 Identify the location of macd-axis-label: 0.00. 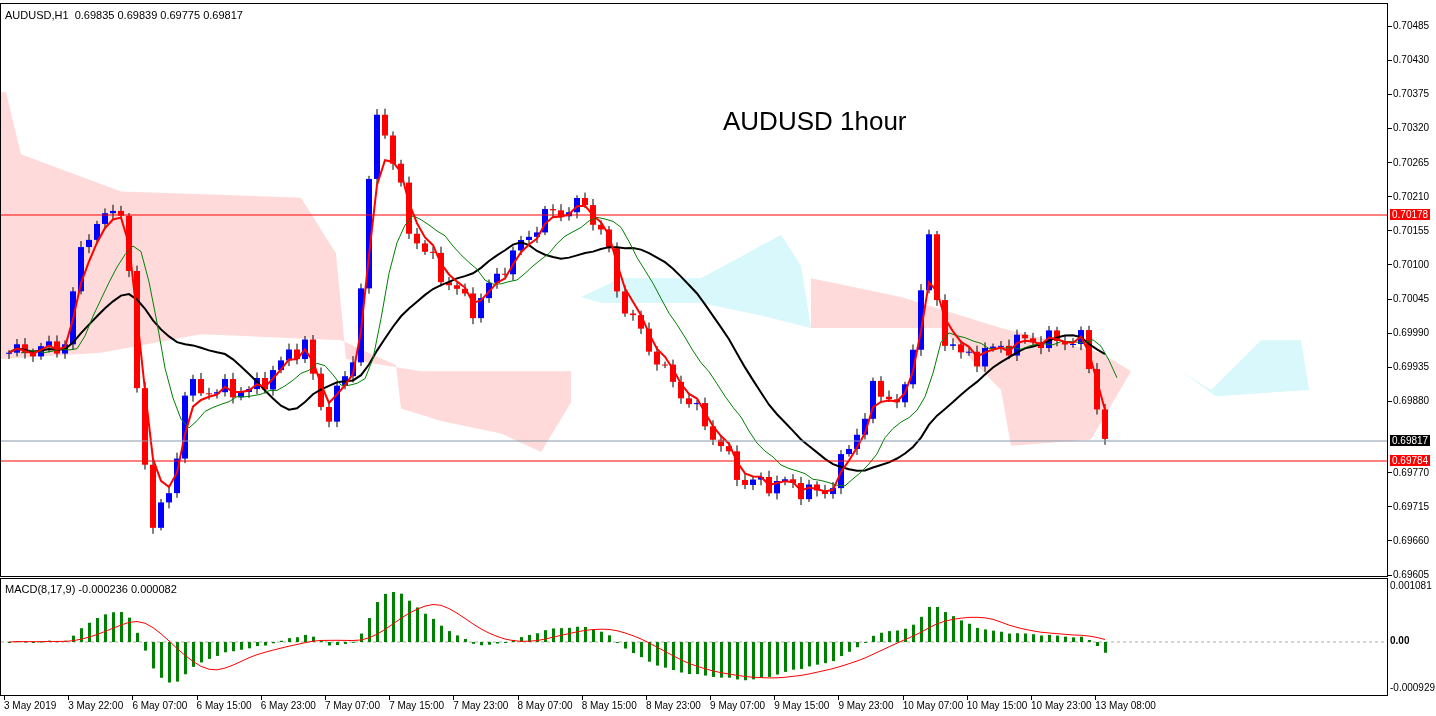
(1400, 641).